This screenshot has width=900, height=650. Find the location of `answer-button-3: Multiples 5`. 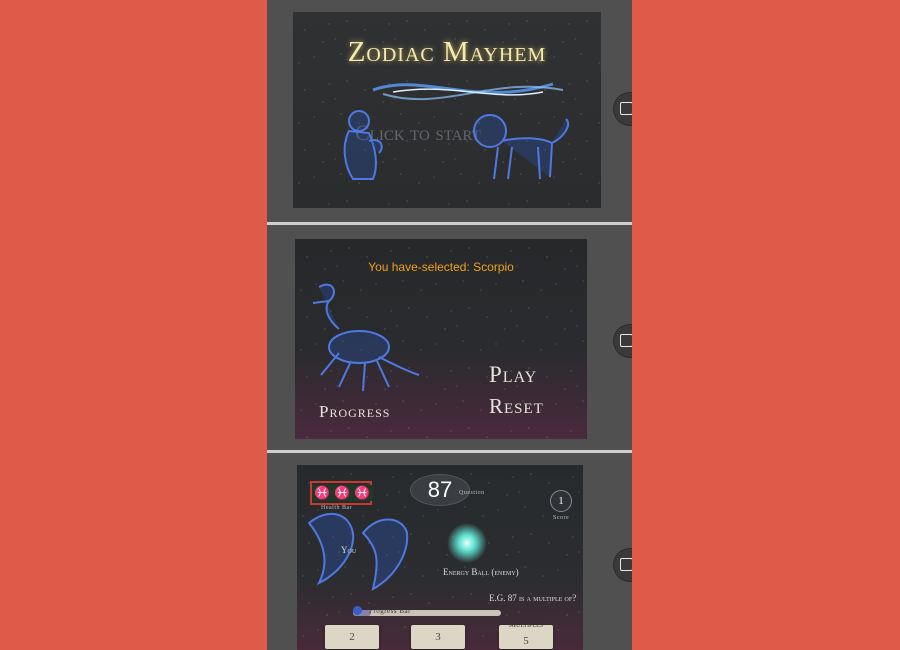

answer-button-3: Multiples 5 is located at coordinates (526, 634).